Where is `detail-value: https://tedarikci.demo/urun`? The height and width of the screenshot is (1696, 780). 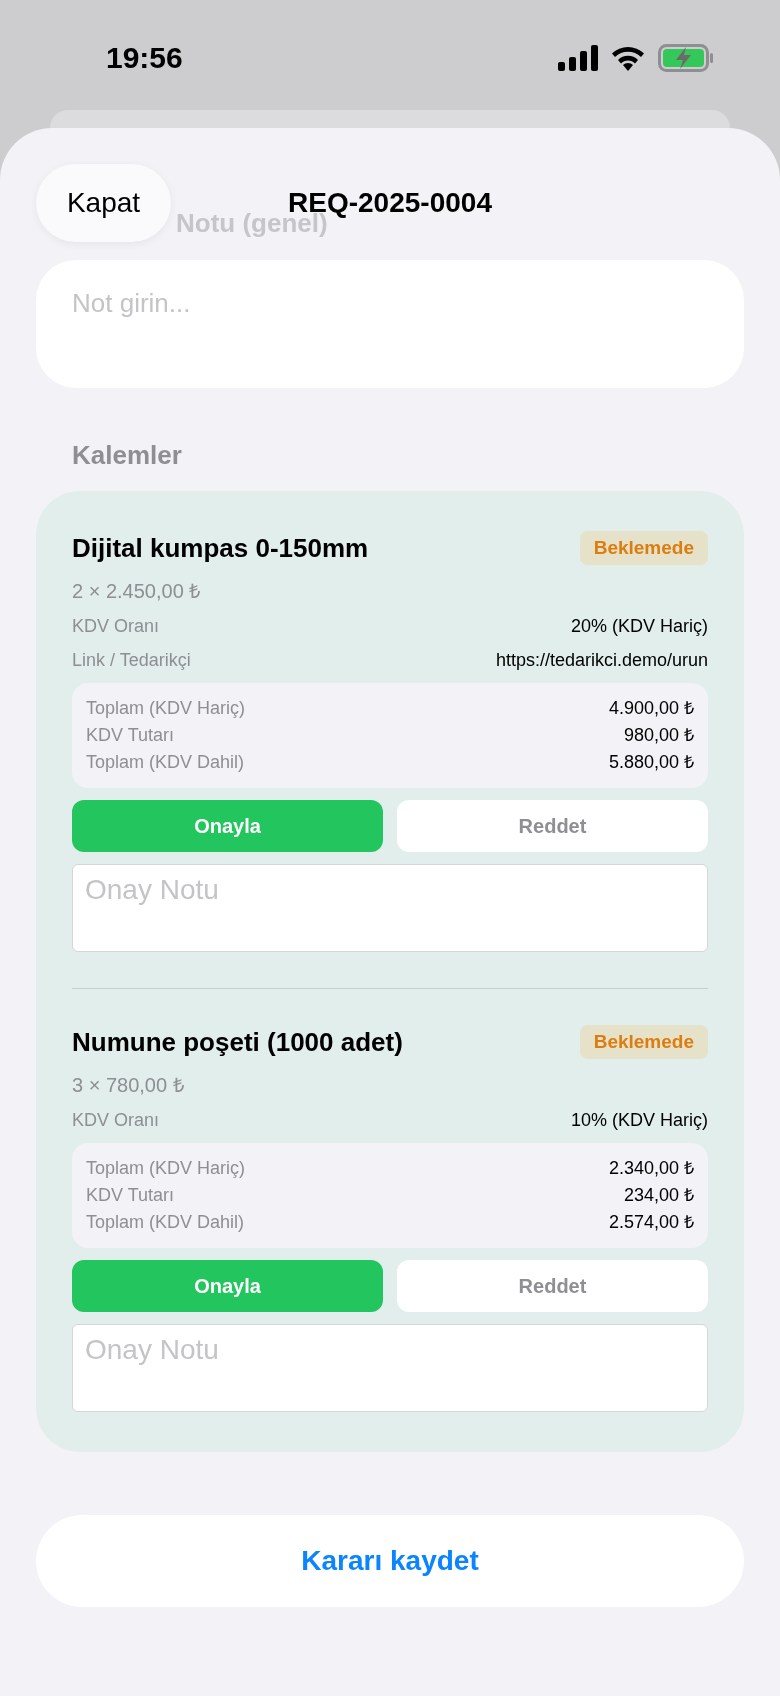
detail-value: https://tedarikci.demo/urun is located at coordinates (601, 660).